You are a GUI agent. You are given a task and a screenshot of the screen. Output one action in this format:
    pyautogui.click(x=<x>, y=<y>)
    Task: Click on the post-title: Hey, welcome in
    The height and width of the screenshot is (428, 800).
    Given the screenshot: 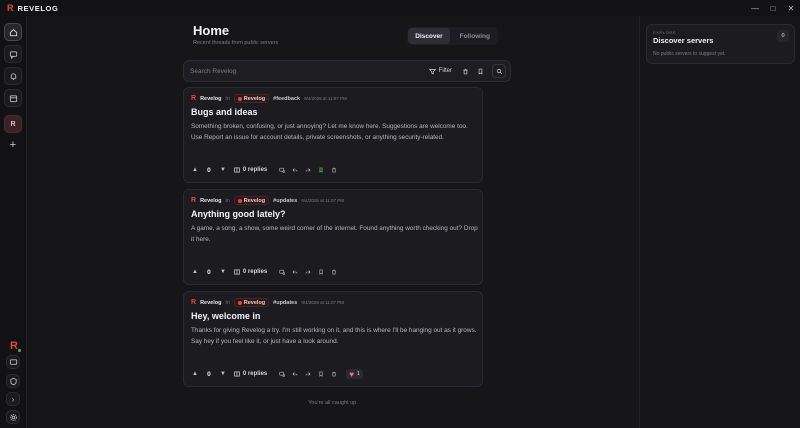 What is the action you would take?
    pyautogui.click(x=225, y=316)
    